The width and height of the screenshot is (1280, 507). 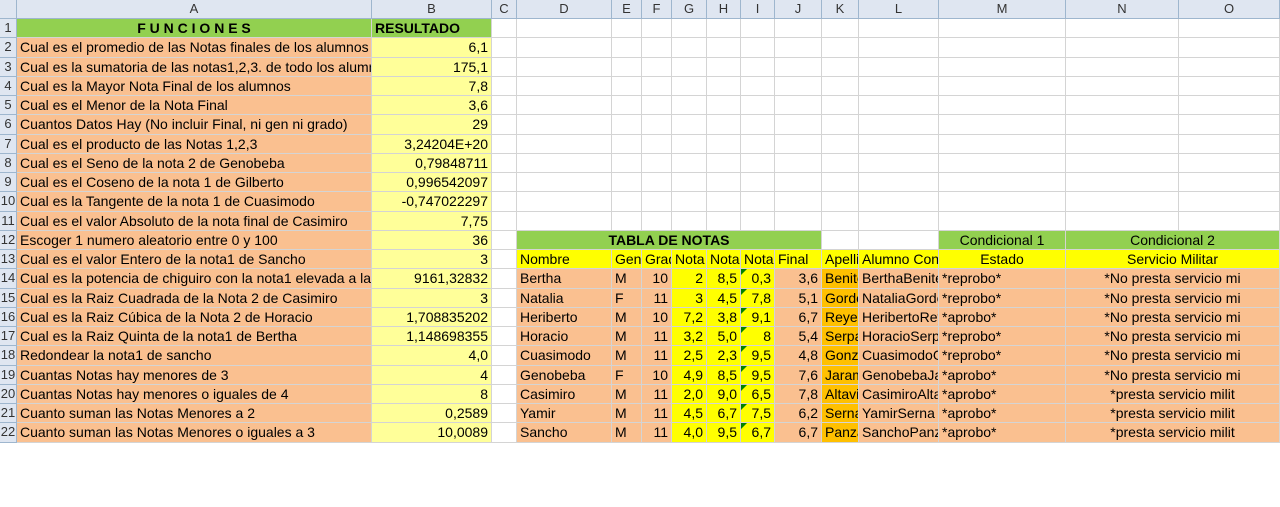 I want to click on column-header-I: I, so click(x=758, y=9).